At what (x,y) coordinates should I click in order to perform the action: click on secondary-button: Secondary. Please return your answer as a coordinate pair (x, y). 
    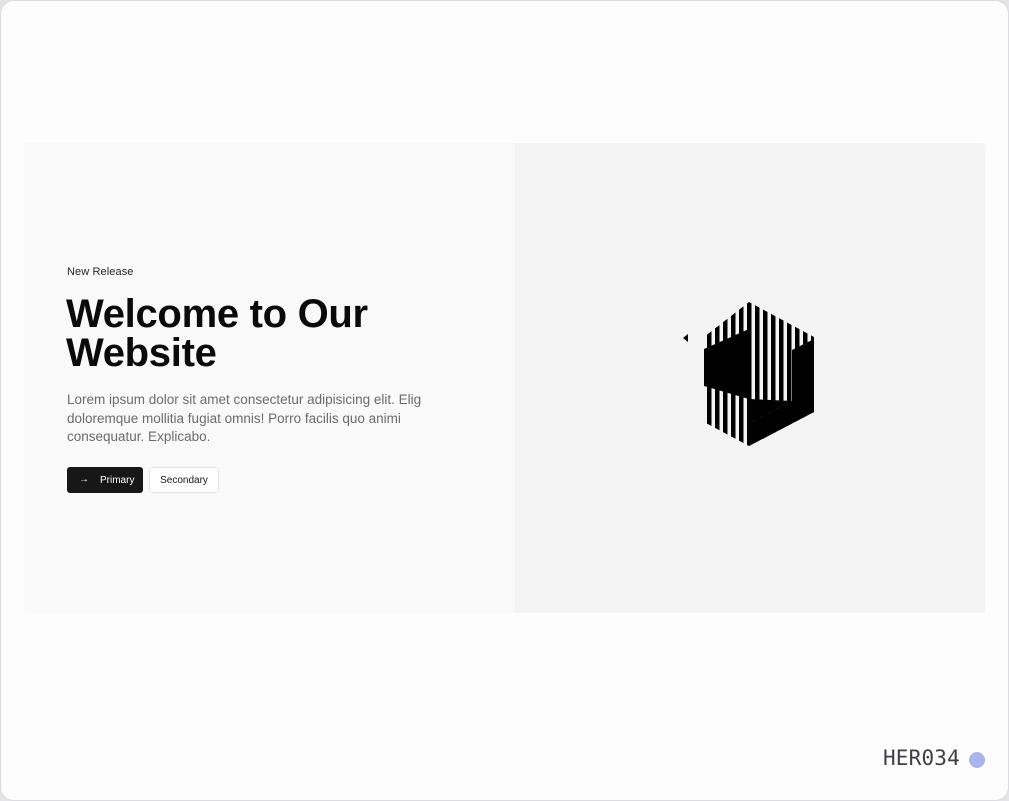
    Looking at the image, I should click on (184, 480).